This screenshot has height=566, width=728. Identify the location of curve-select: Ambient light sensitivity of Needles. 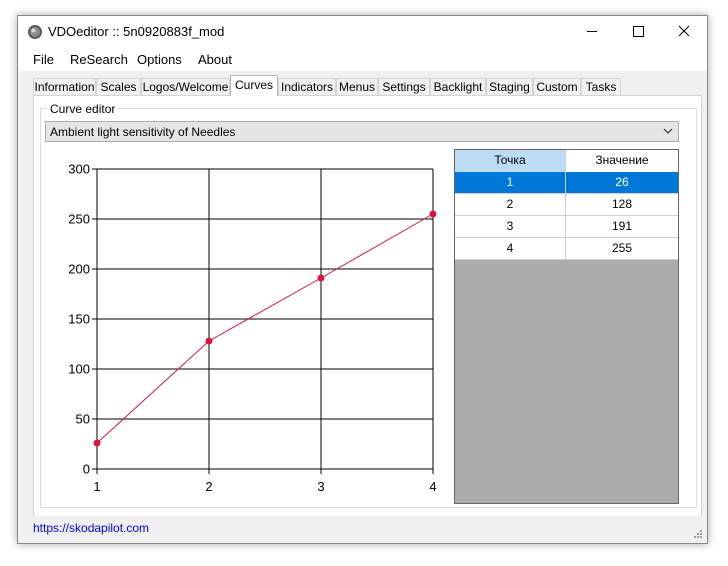
(362, 131).